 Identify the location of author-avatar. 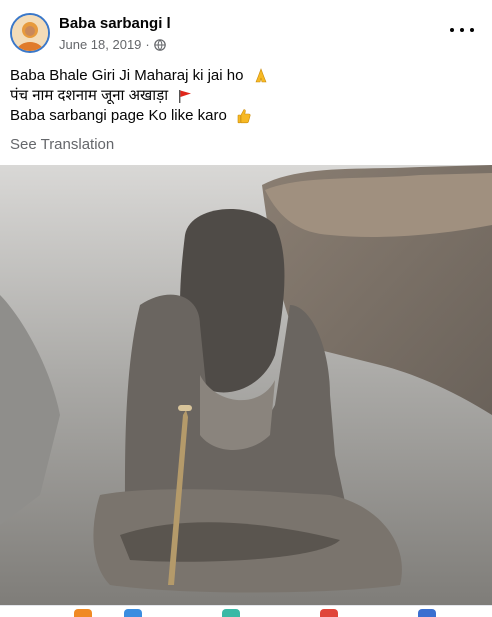
(30, 33).